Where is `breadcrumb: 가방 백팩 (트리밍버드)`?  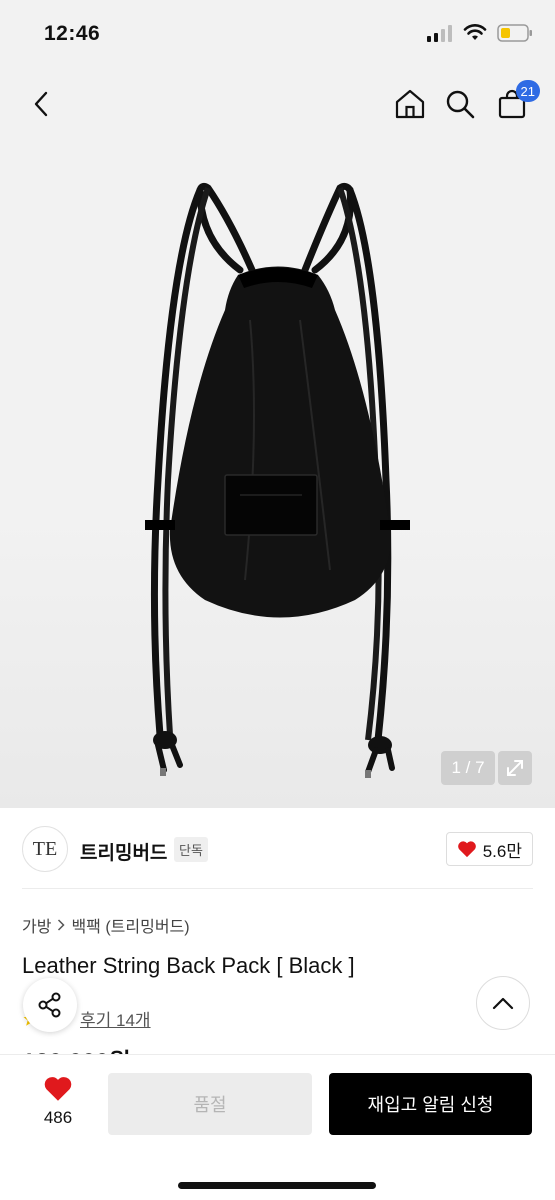 breadcrumb: 가방 백팩 (트리밍버드) is located at coordinates (106, 925).